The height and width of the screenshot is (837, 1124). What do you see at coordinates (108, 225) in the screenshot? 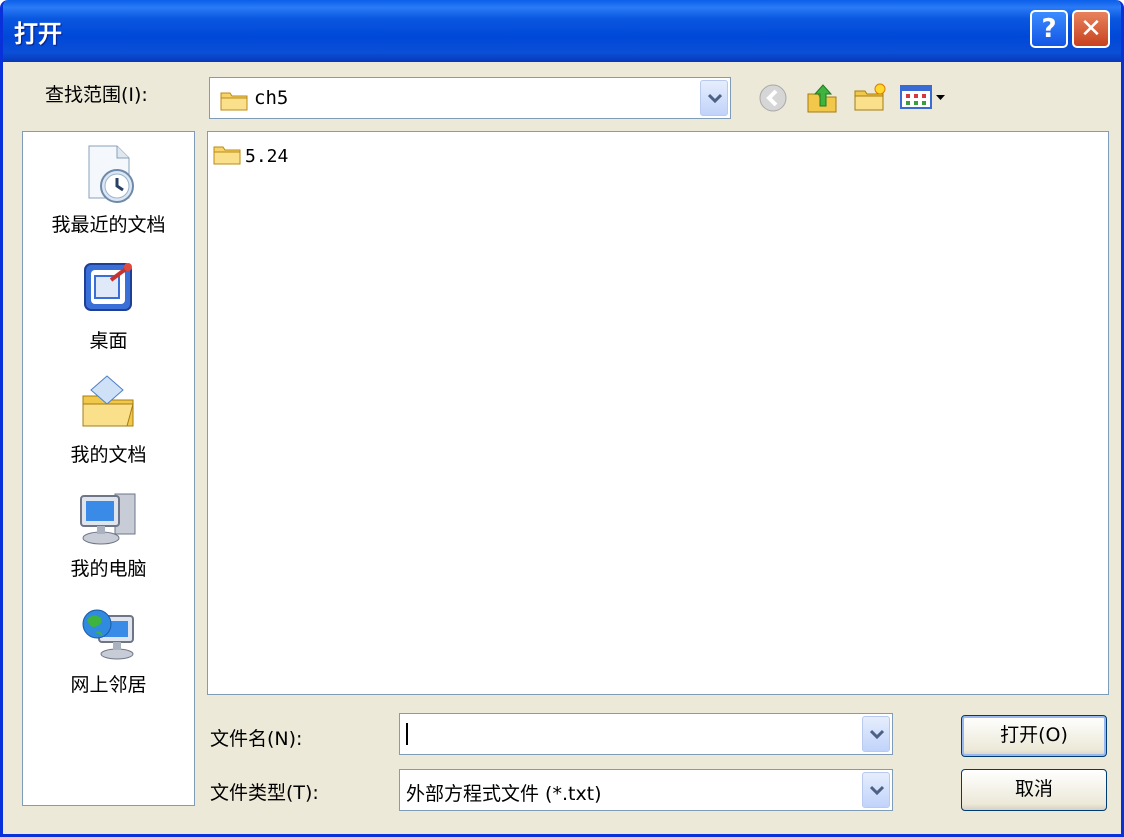
I see `place-label: 我最近的文档` at bounding box center [108, 225].